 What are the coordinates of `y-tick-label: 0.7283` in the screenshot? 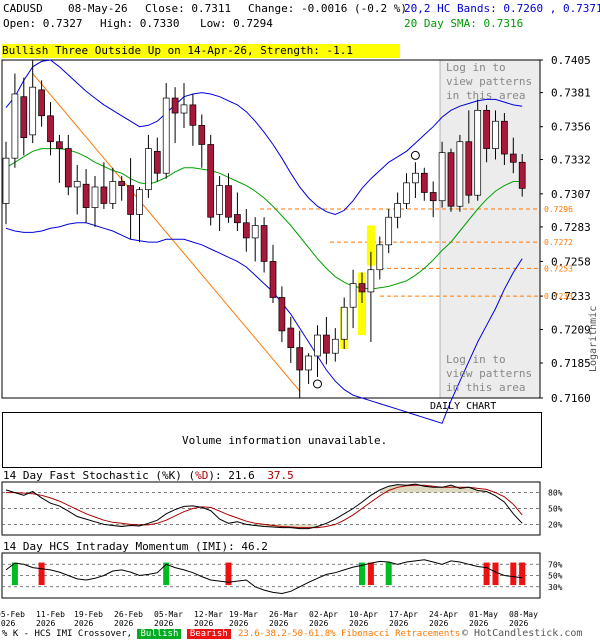 It's located at (571, 227).